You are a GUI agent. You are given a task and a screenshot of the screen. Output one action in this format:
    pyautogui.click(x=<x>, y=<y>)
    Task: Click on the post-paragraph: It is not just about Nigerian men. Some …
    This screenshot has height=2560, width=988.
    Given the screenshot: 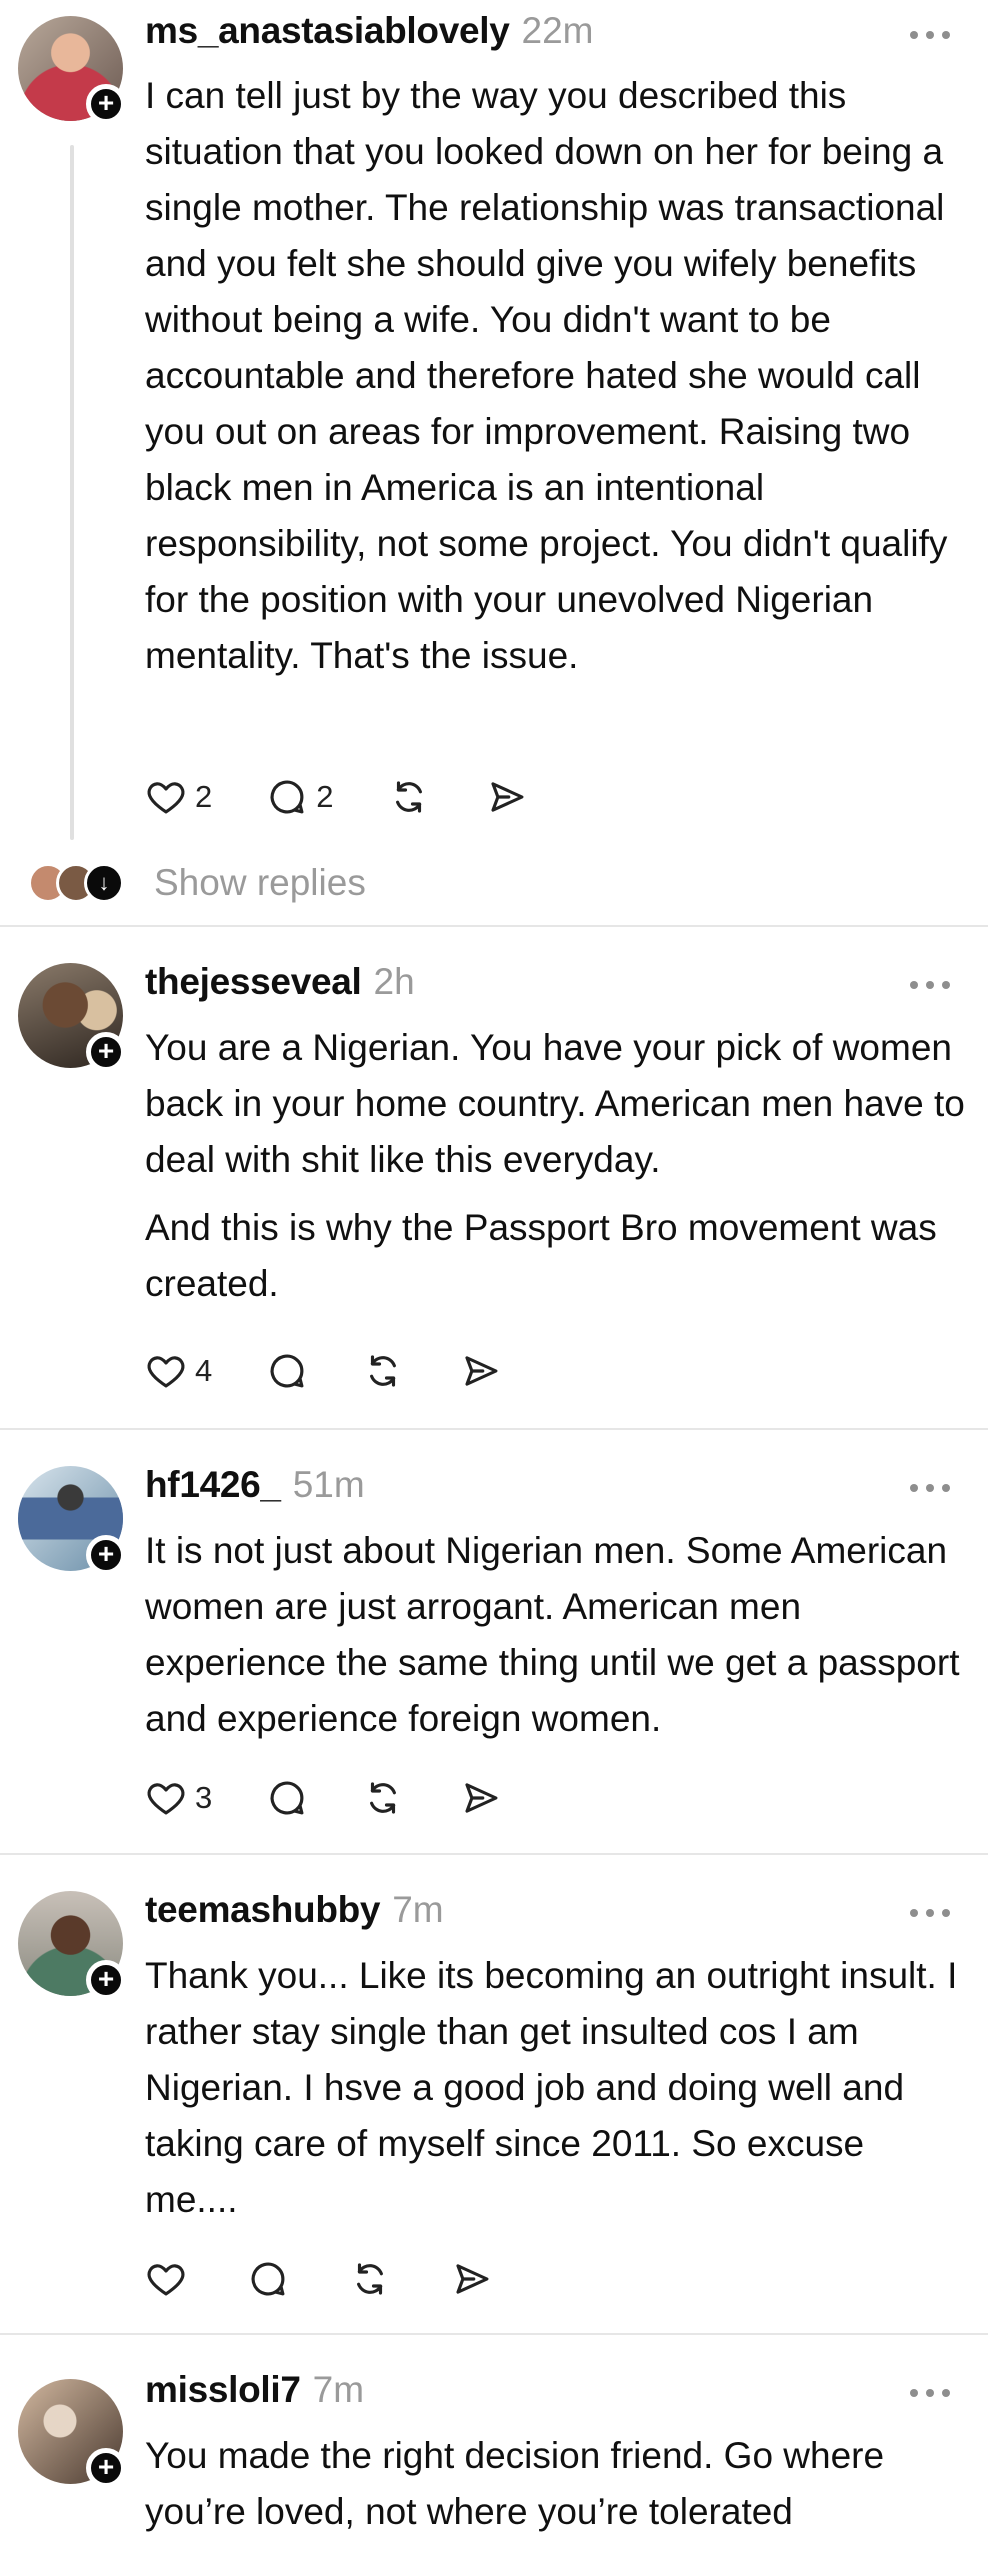 What is the action you would take?
    pyautogui.click(x=552, y=1634)
    